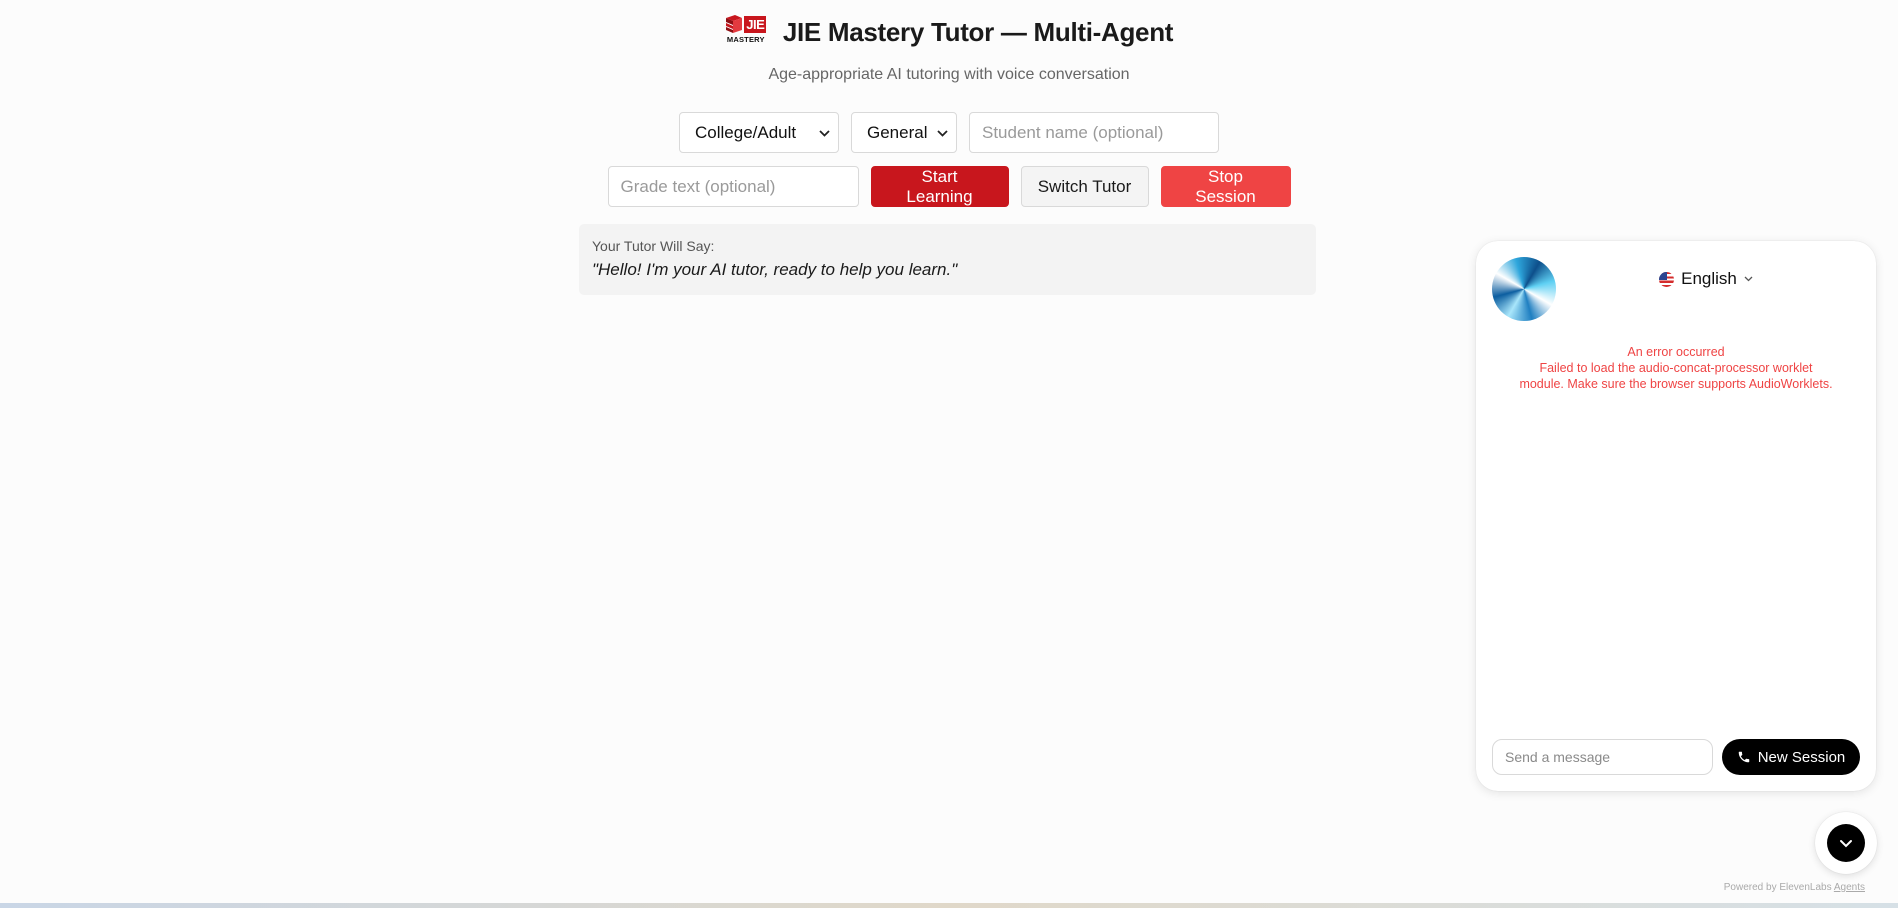 This screenshot has width=1898, height=908. What do you see at coordinates (746, 132) in the screenshot?
I see `level-select-value: College/Adult` at bounding box center [746, 132].